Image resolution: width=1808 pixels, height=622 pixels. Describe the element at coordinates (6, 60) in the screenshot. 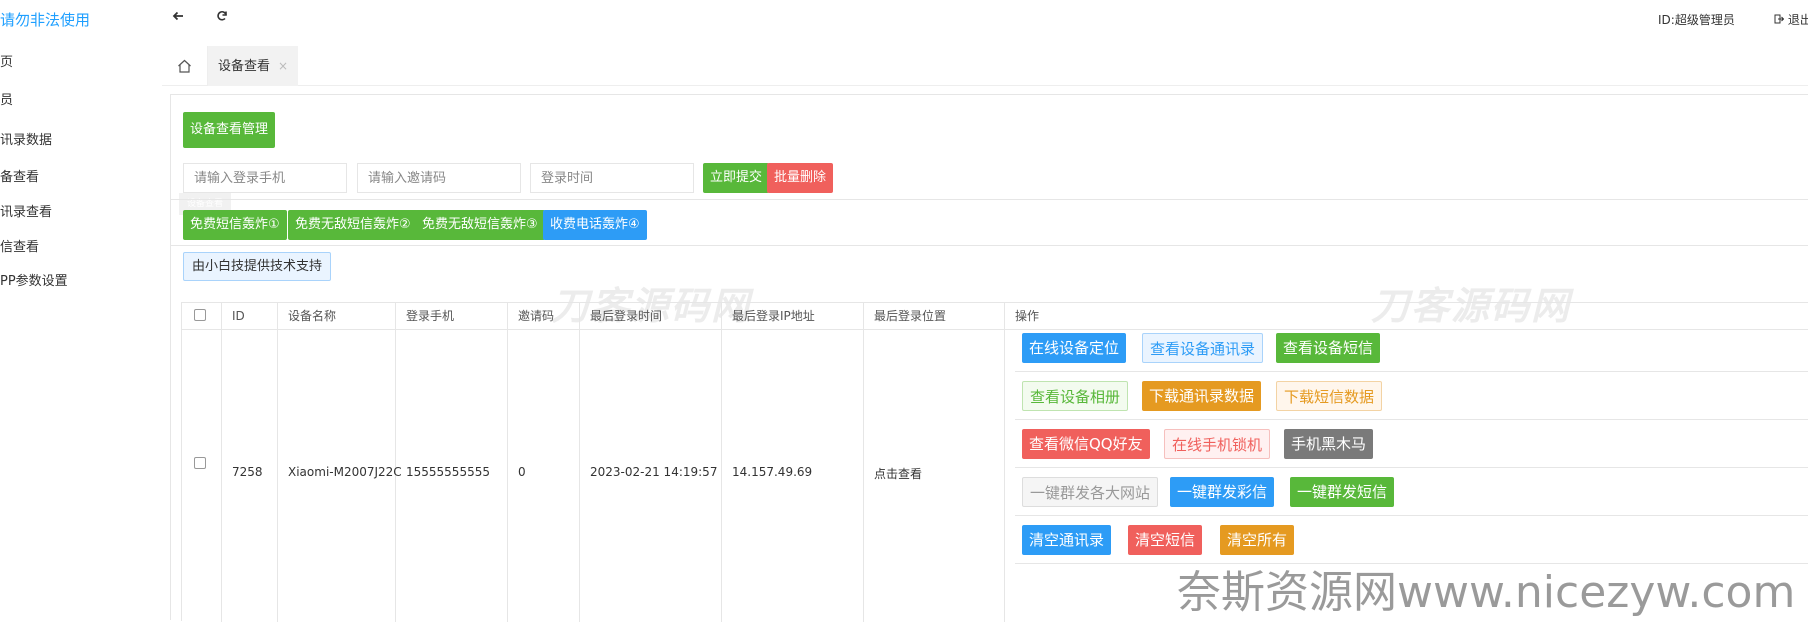

I see `sidebar-item-home: 页` at that location.